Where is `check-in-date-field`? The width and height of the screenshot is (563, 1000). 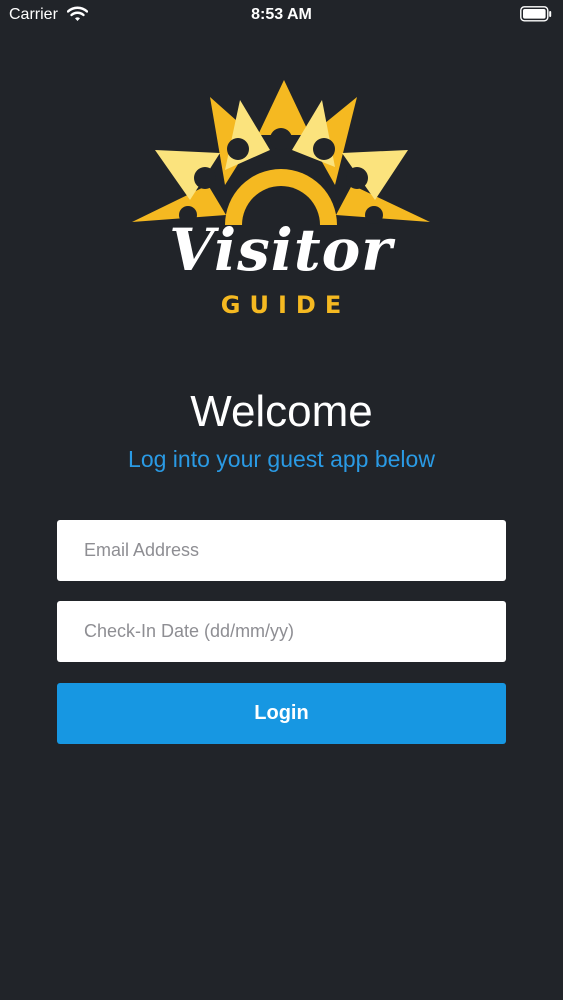 check-in-date-field is located at coordinates (281, 631).